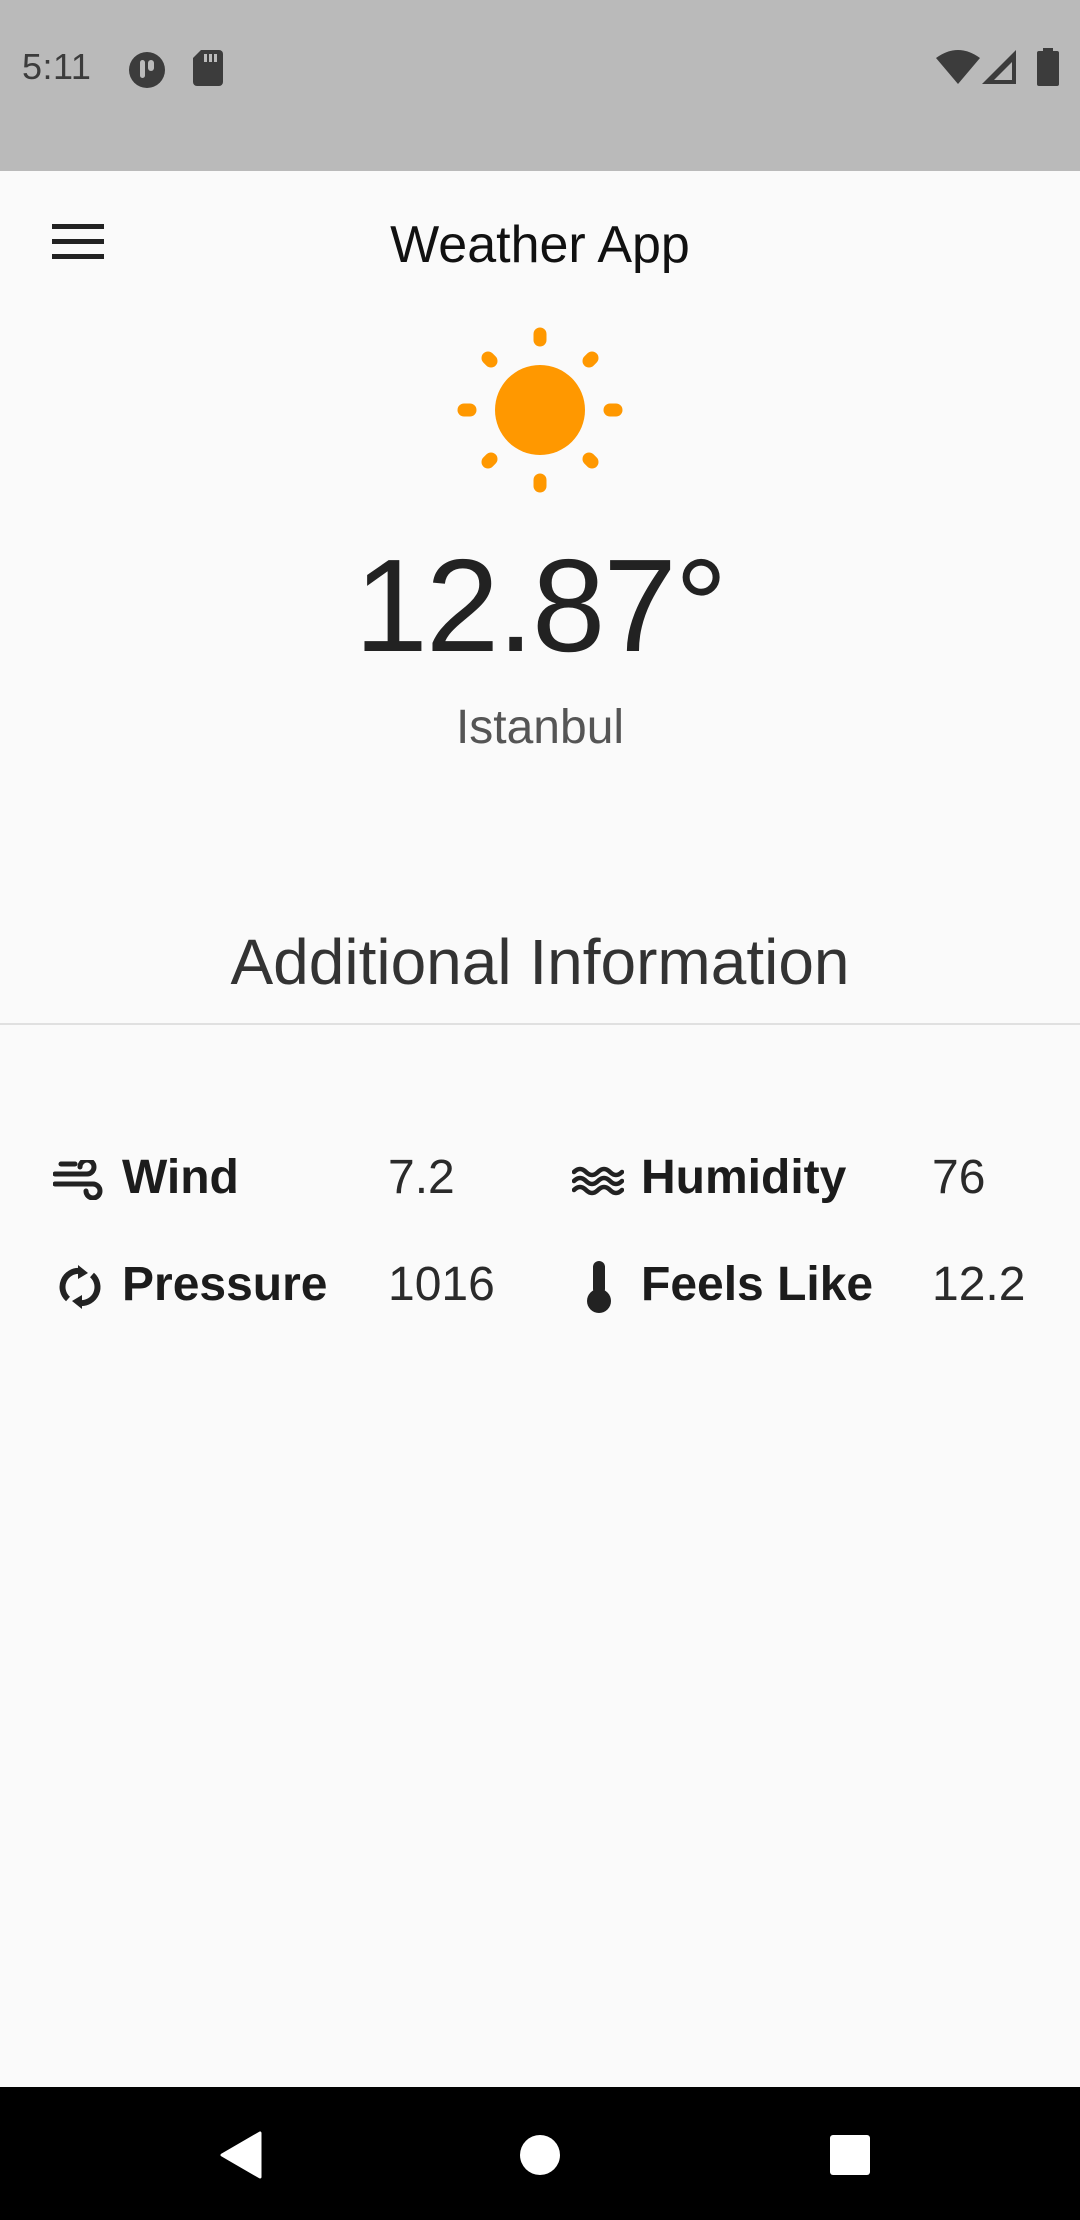  What do you see at coordinates (80, 1289) in the screenshot?
I see `pressure-icon` at bounding box center [80, 1289].